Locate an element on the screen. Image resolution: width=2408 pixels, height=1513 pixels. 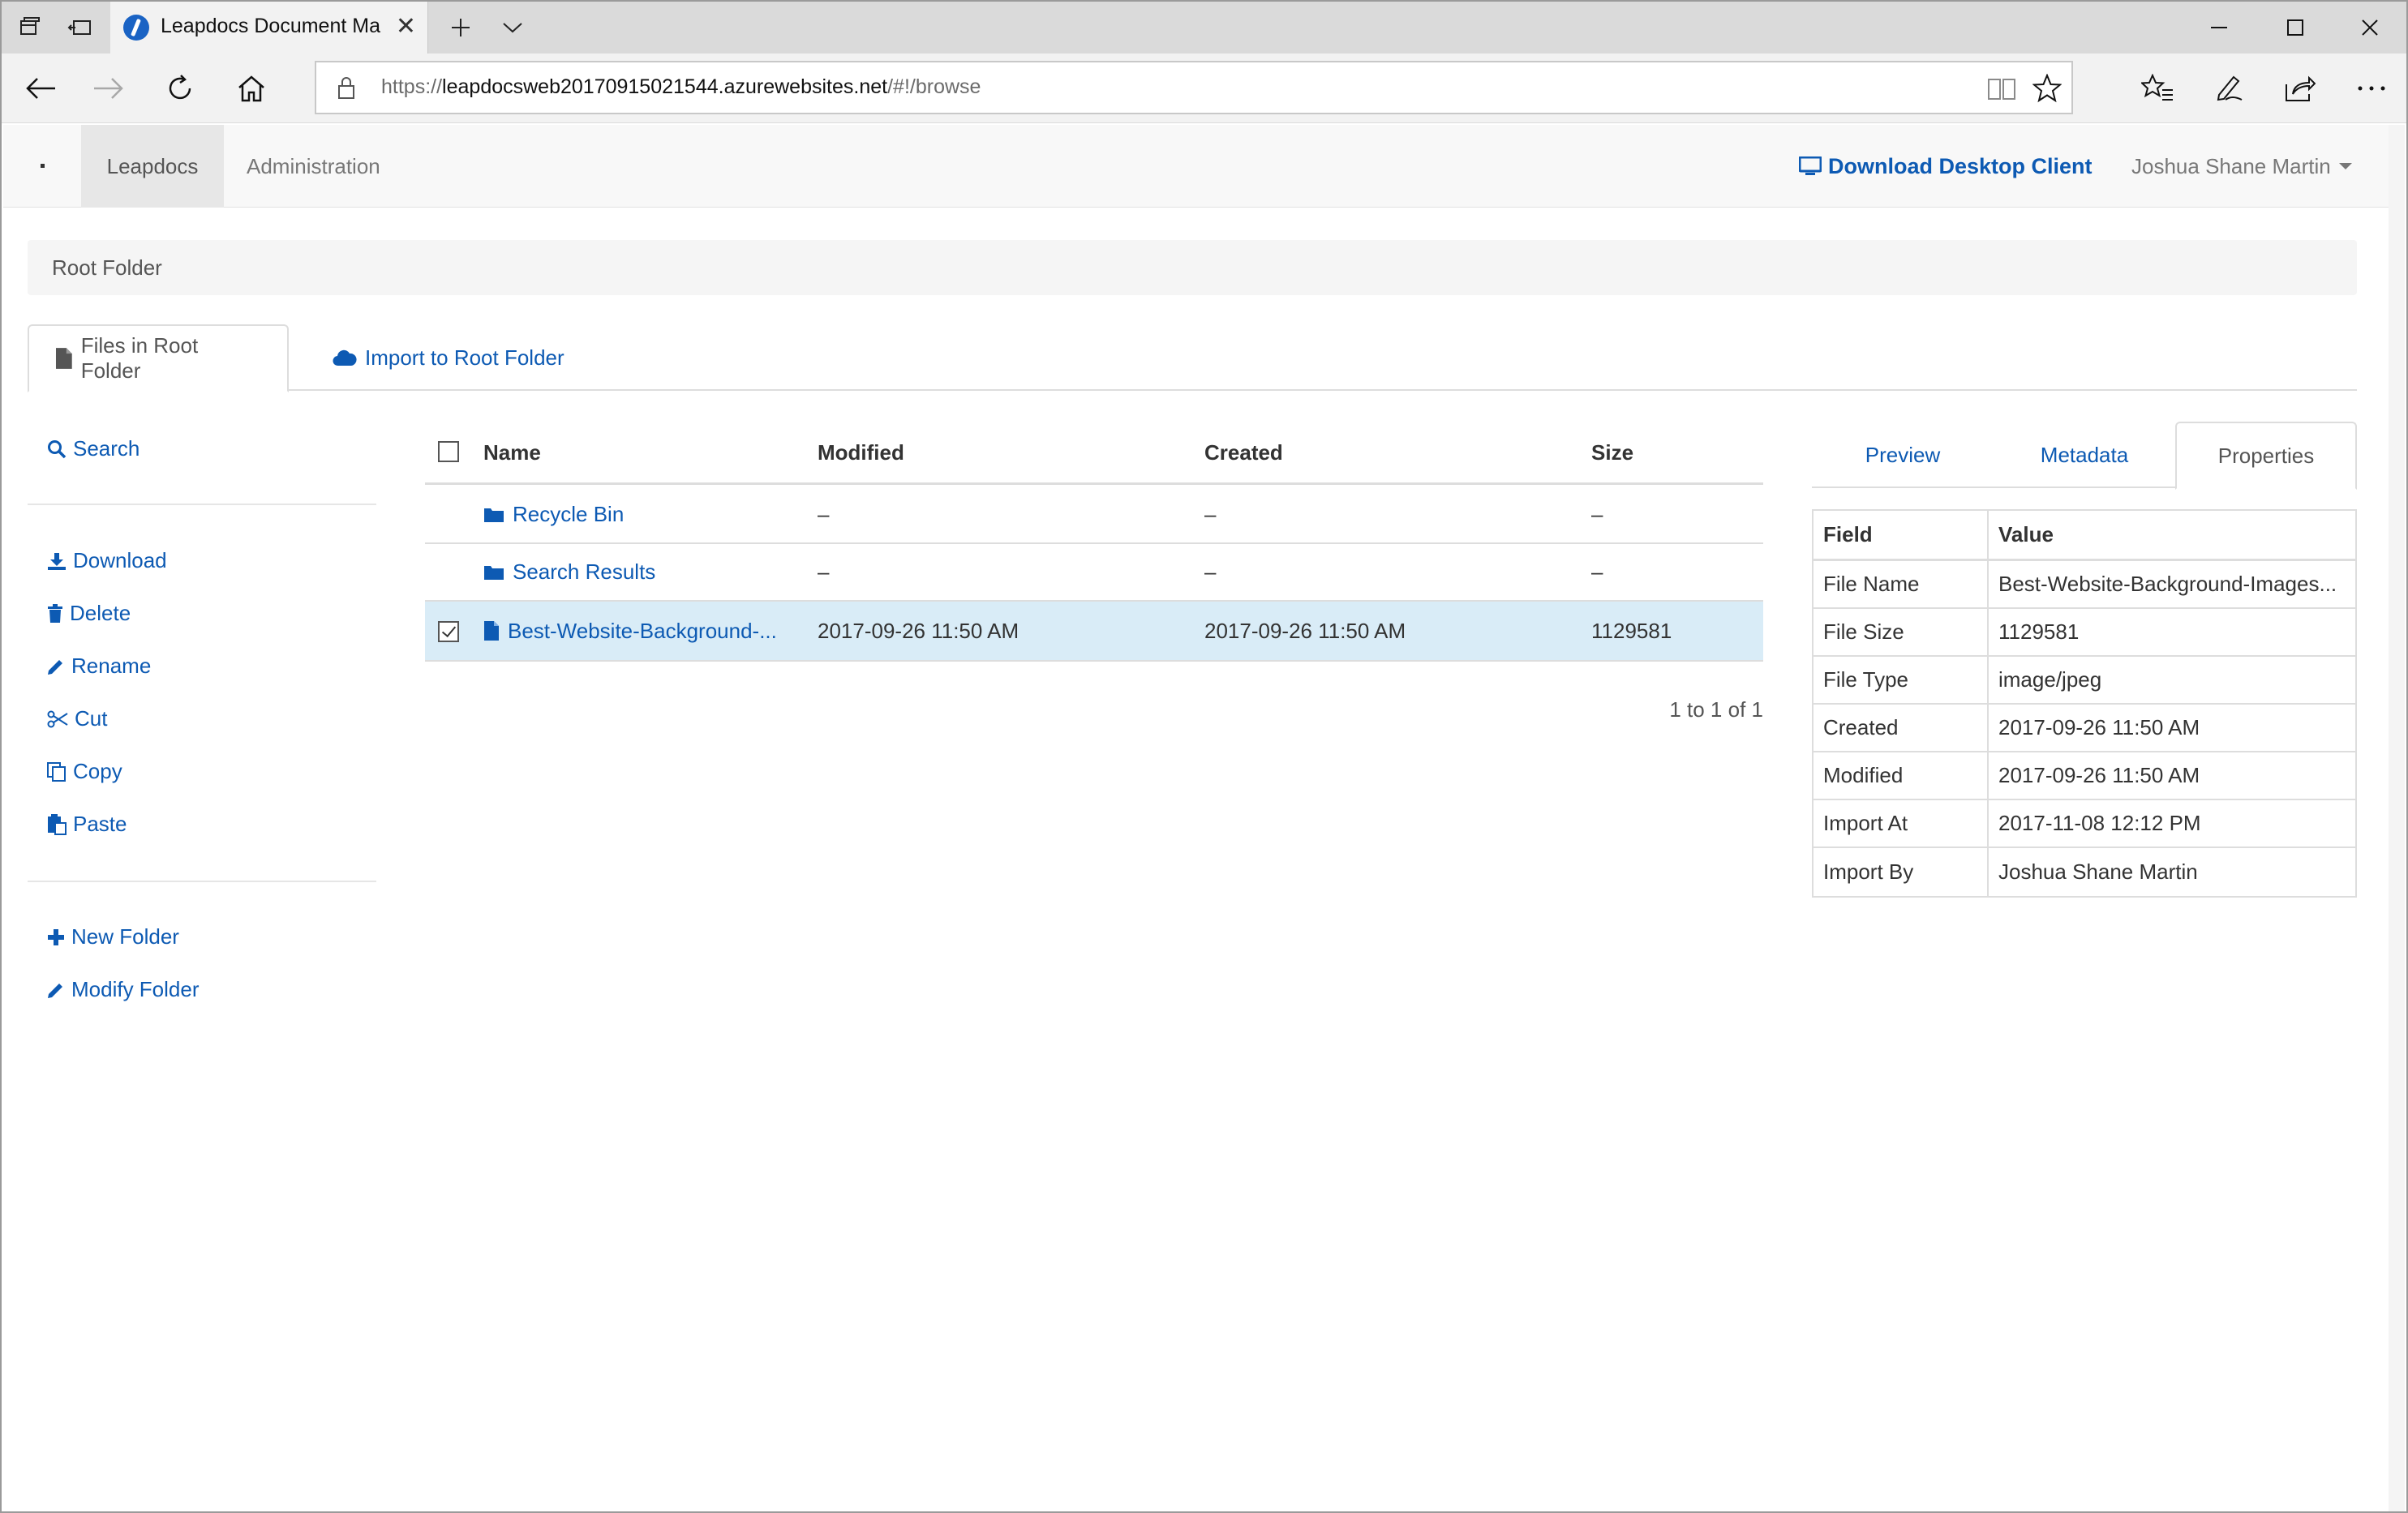
file-icon is located at coordinates (63, 359).